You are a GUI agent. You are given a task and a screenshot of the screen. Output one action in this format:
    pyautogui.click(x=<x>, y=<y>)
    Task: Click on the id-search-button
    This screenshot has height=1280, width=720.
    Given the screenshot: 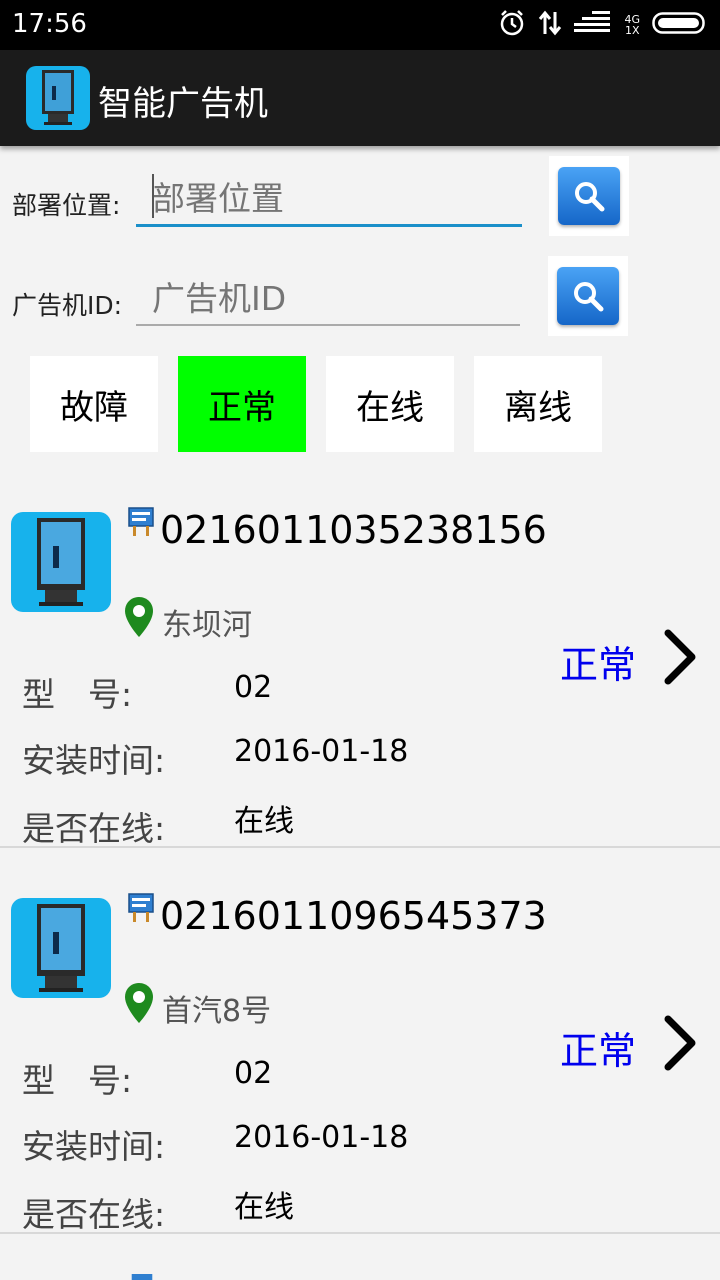 What is the action you would take?
    pyautogui.click(x=588, y=296)
    